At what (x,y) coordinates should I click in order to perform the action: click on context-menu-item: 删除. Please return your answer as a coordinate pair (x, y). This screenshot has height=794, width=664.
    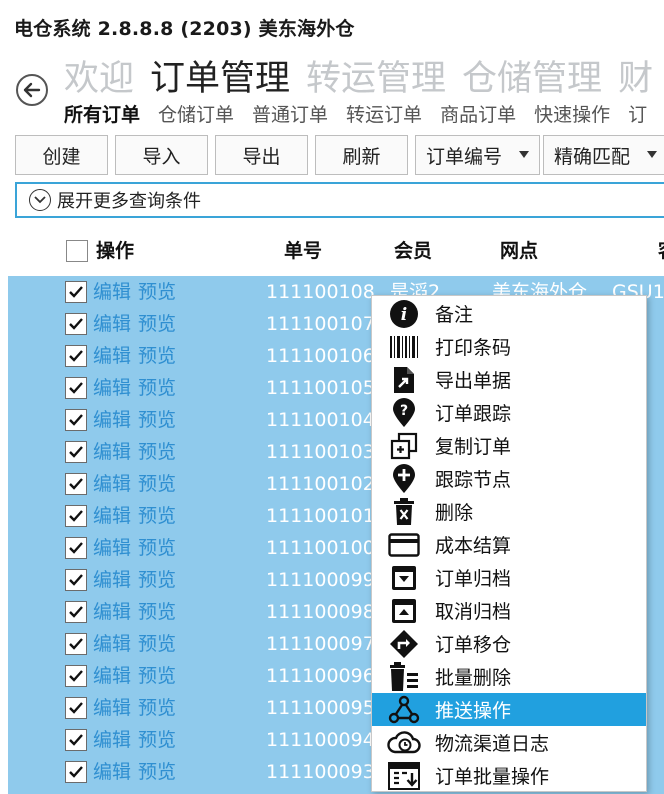
    Looking at the image, I should click on (509, 511).